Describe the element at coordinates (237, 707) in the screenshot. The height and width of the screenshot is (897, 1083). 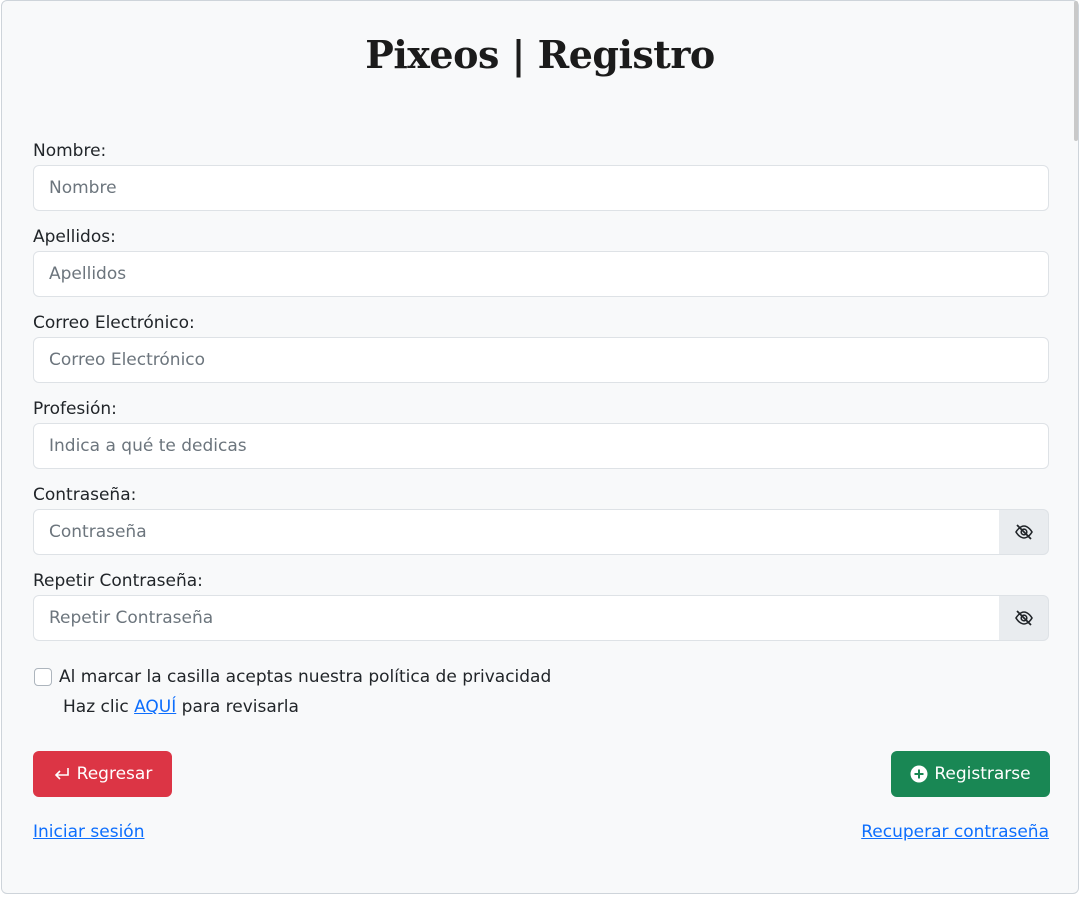
I see `privacy-review-suffix: para revisarla` at that location.